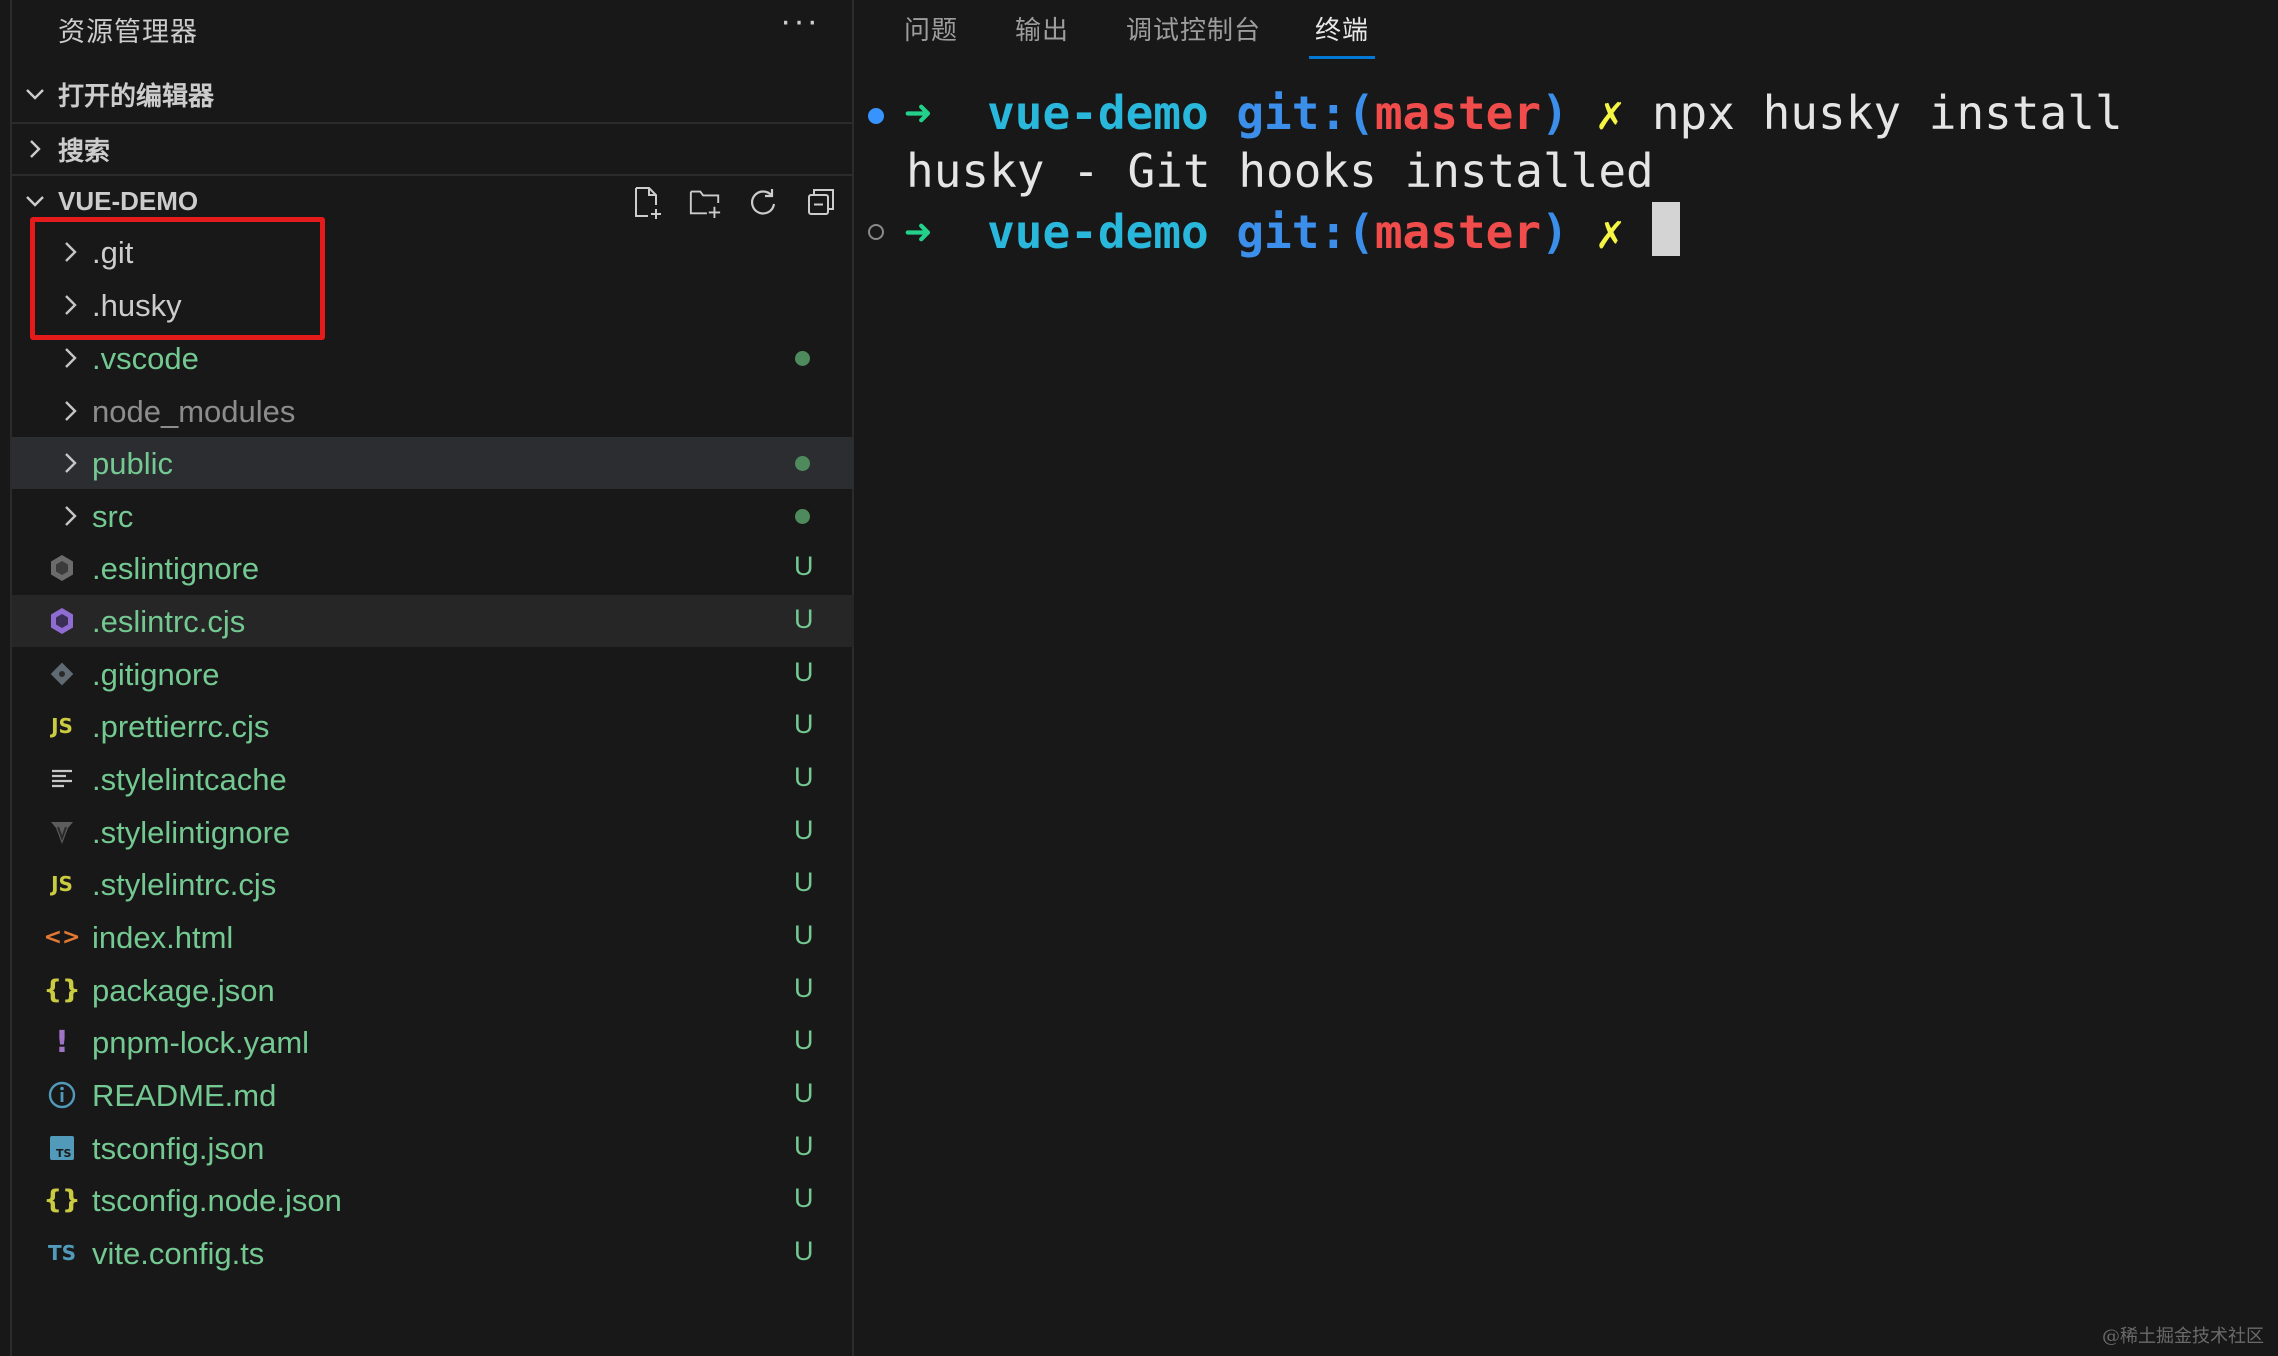 The width and height of the screenshot is (2278, 1356). I want to click on eslint-icon, so click(62, 621).